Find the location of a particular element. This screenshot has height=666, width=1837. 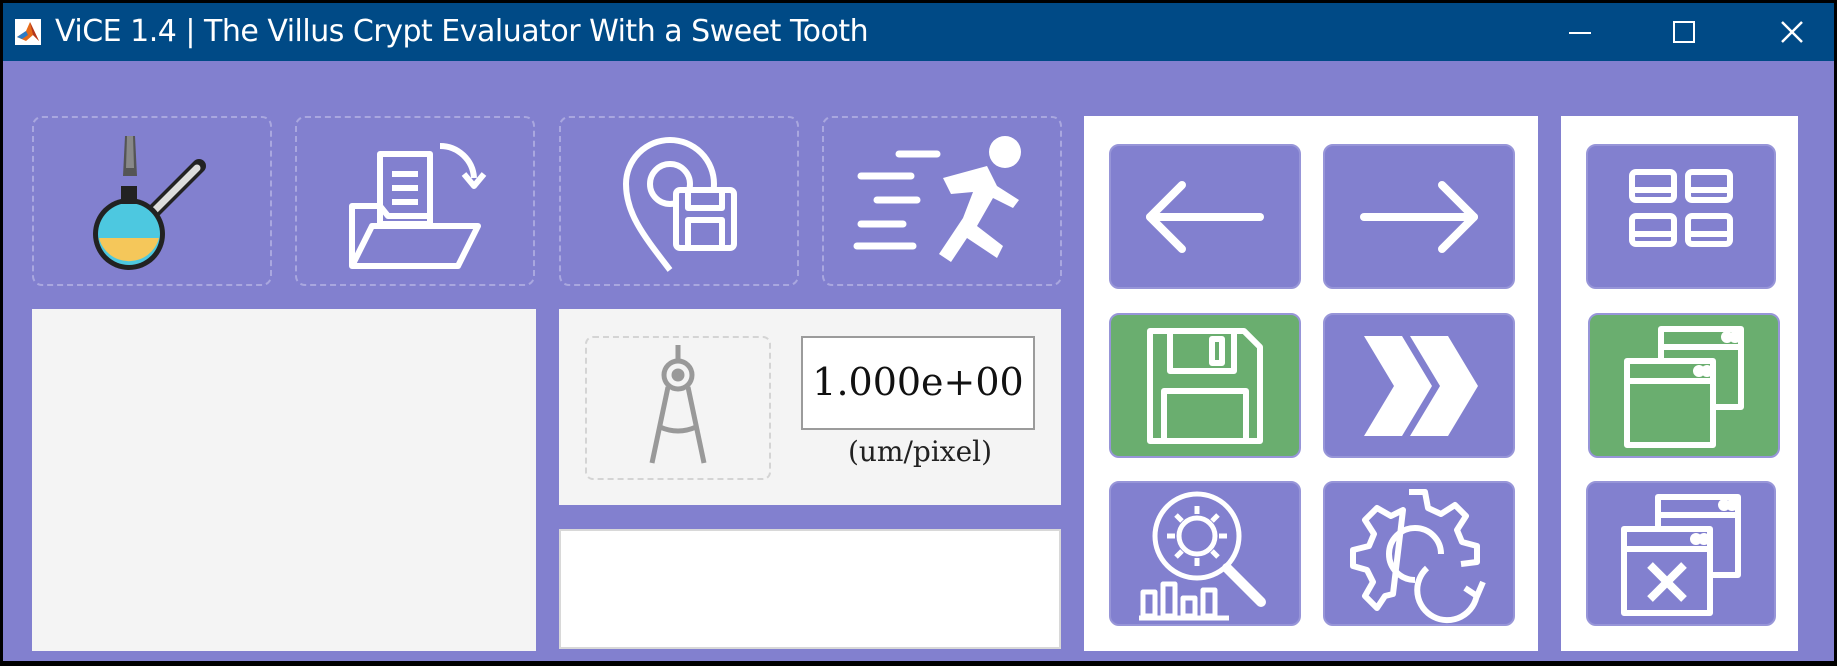

grid-view-button is located at coordinates (1681, 216).